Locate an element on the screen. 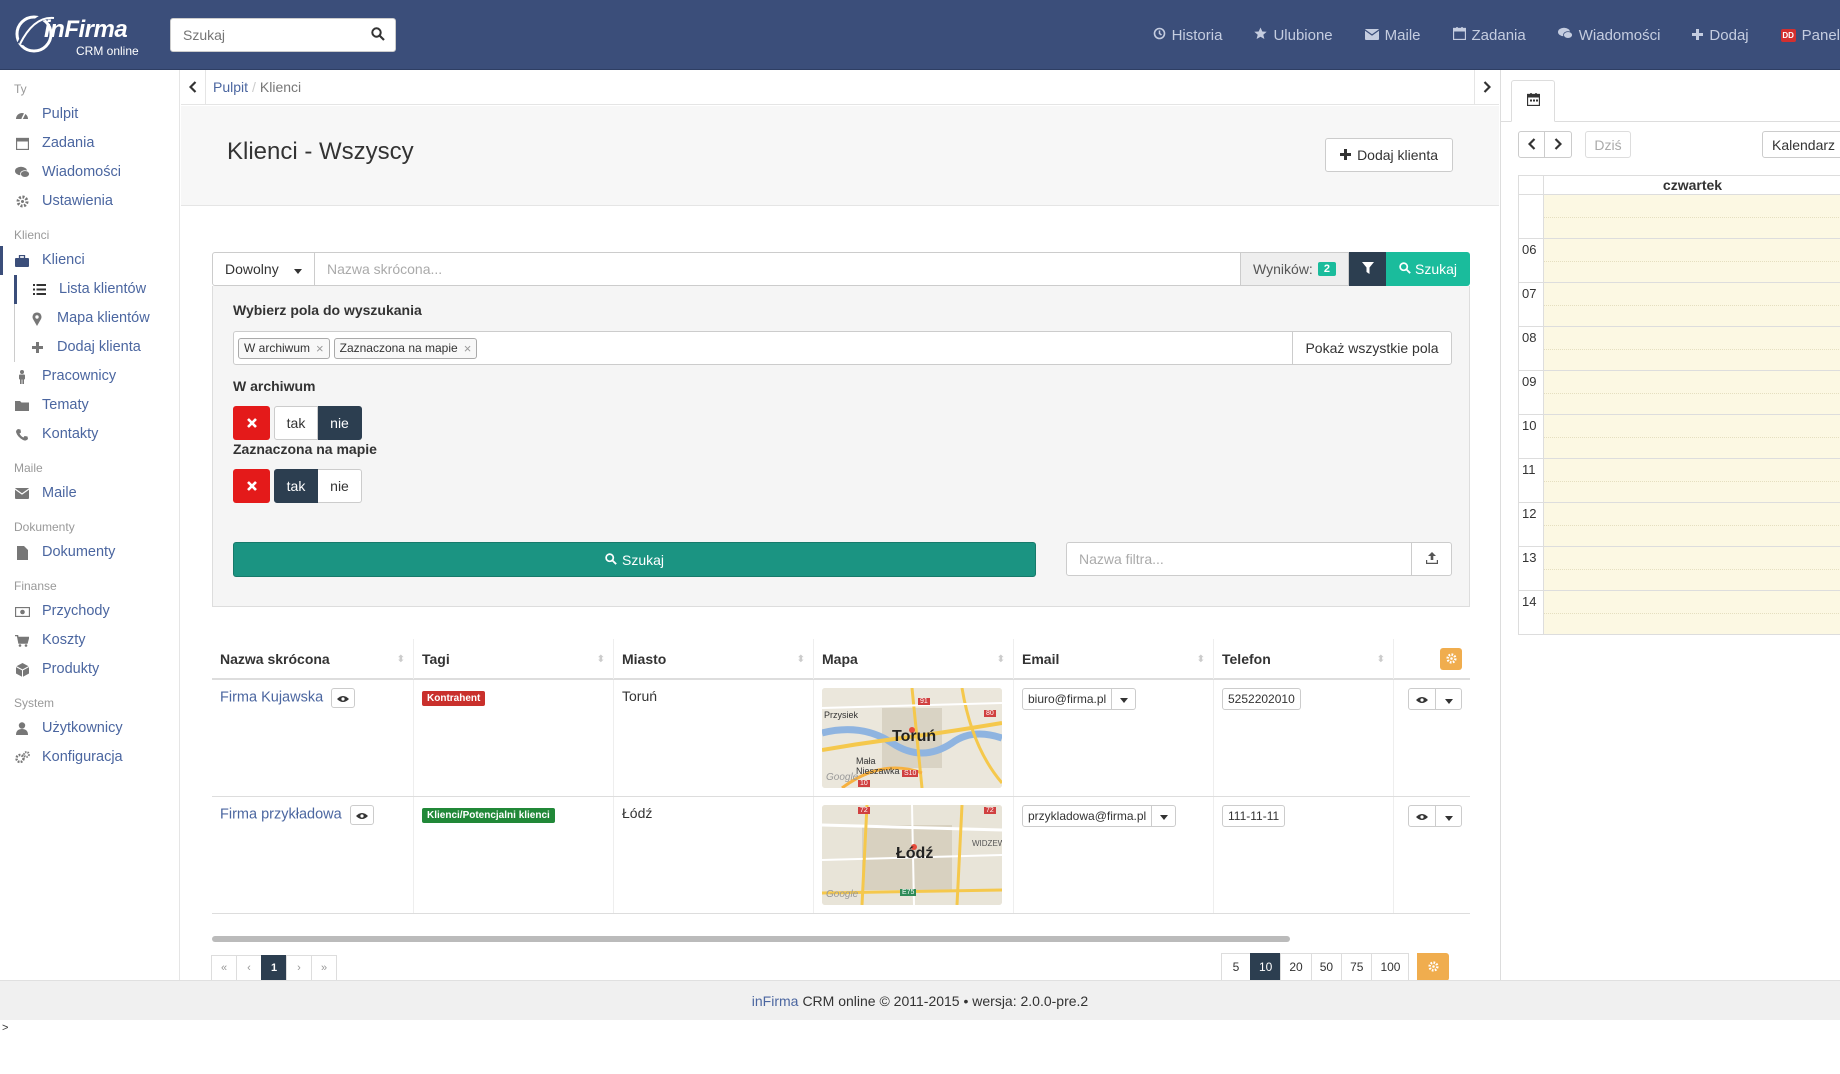  sidebar-item-tematy: Tematy is located at coordinates (89, 405).